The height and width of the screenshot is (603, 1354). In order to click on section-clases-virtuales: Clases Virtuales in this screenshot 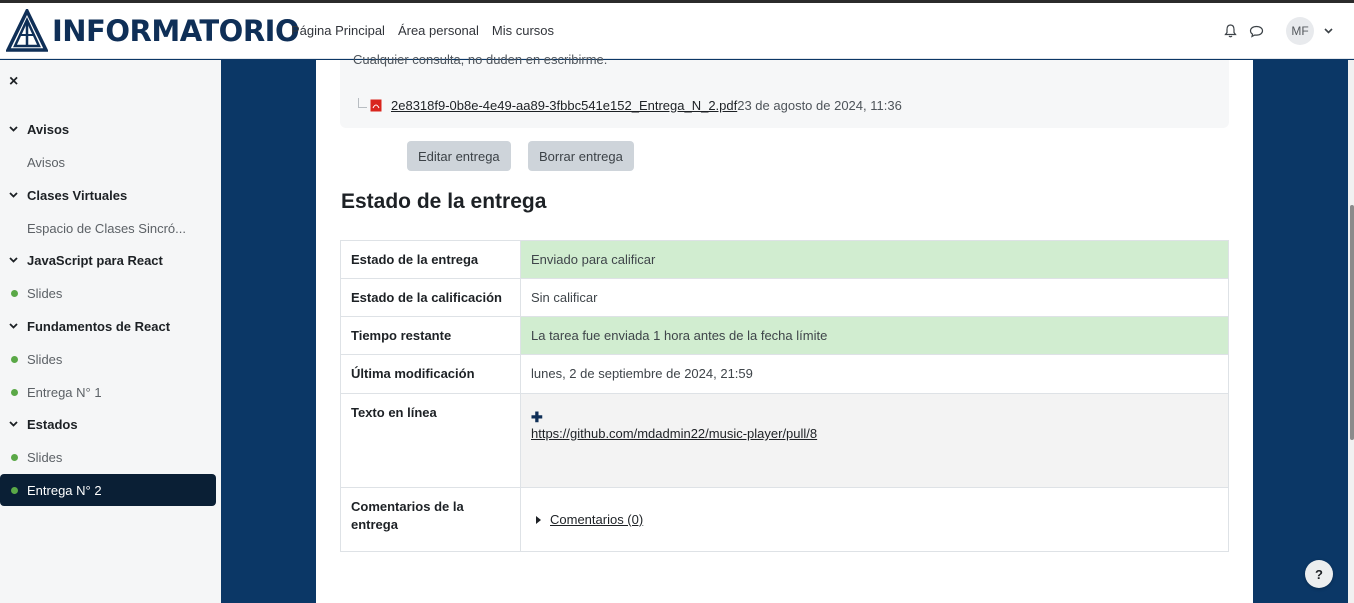, I will do `click(110, 195)`.